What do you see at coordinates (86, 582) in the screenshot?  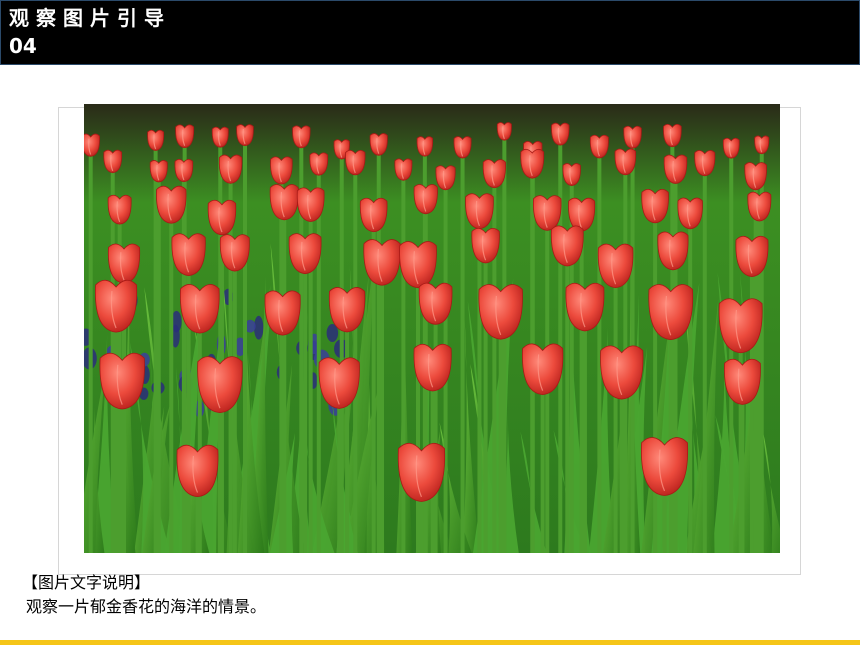 I see `caption-heading: 【图片文字说明】` at bounding box center [86, 582].